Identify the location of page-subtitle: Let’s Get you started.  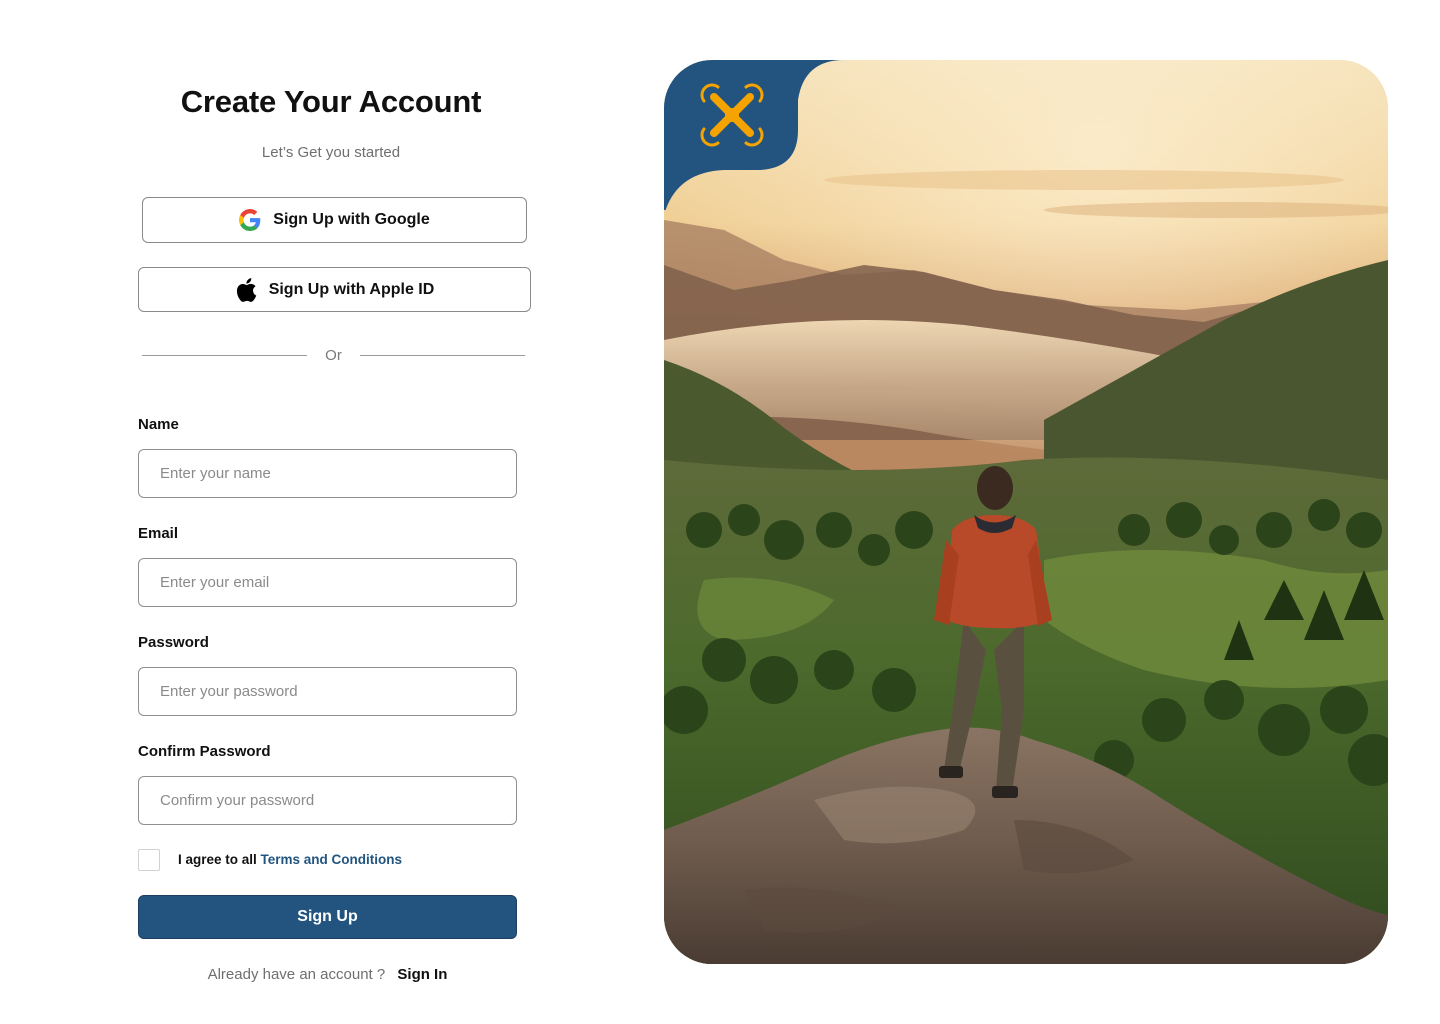
(331, 152).